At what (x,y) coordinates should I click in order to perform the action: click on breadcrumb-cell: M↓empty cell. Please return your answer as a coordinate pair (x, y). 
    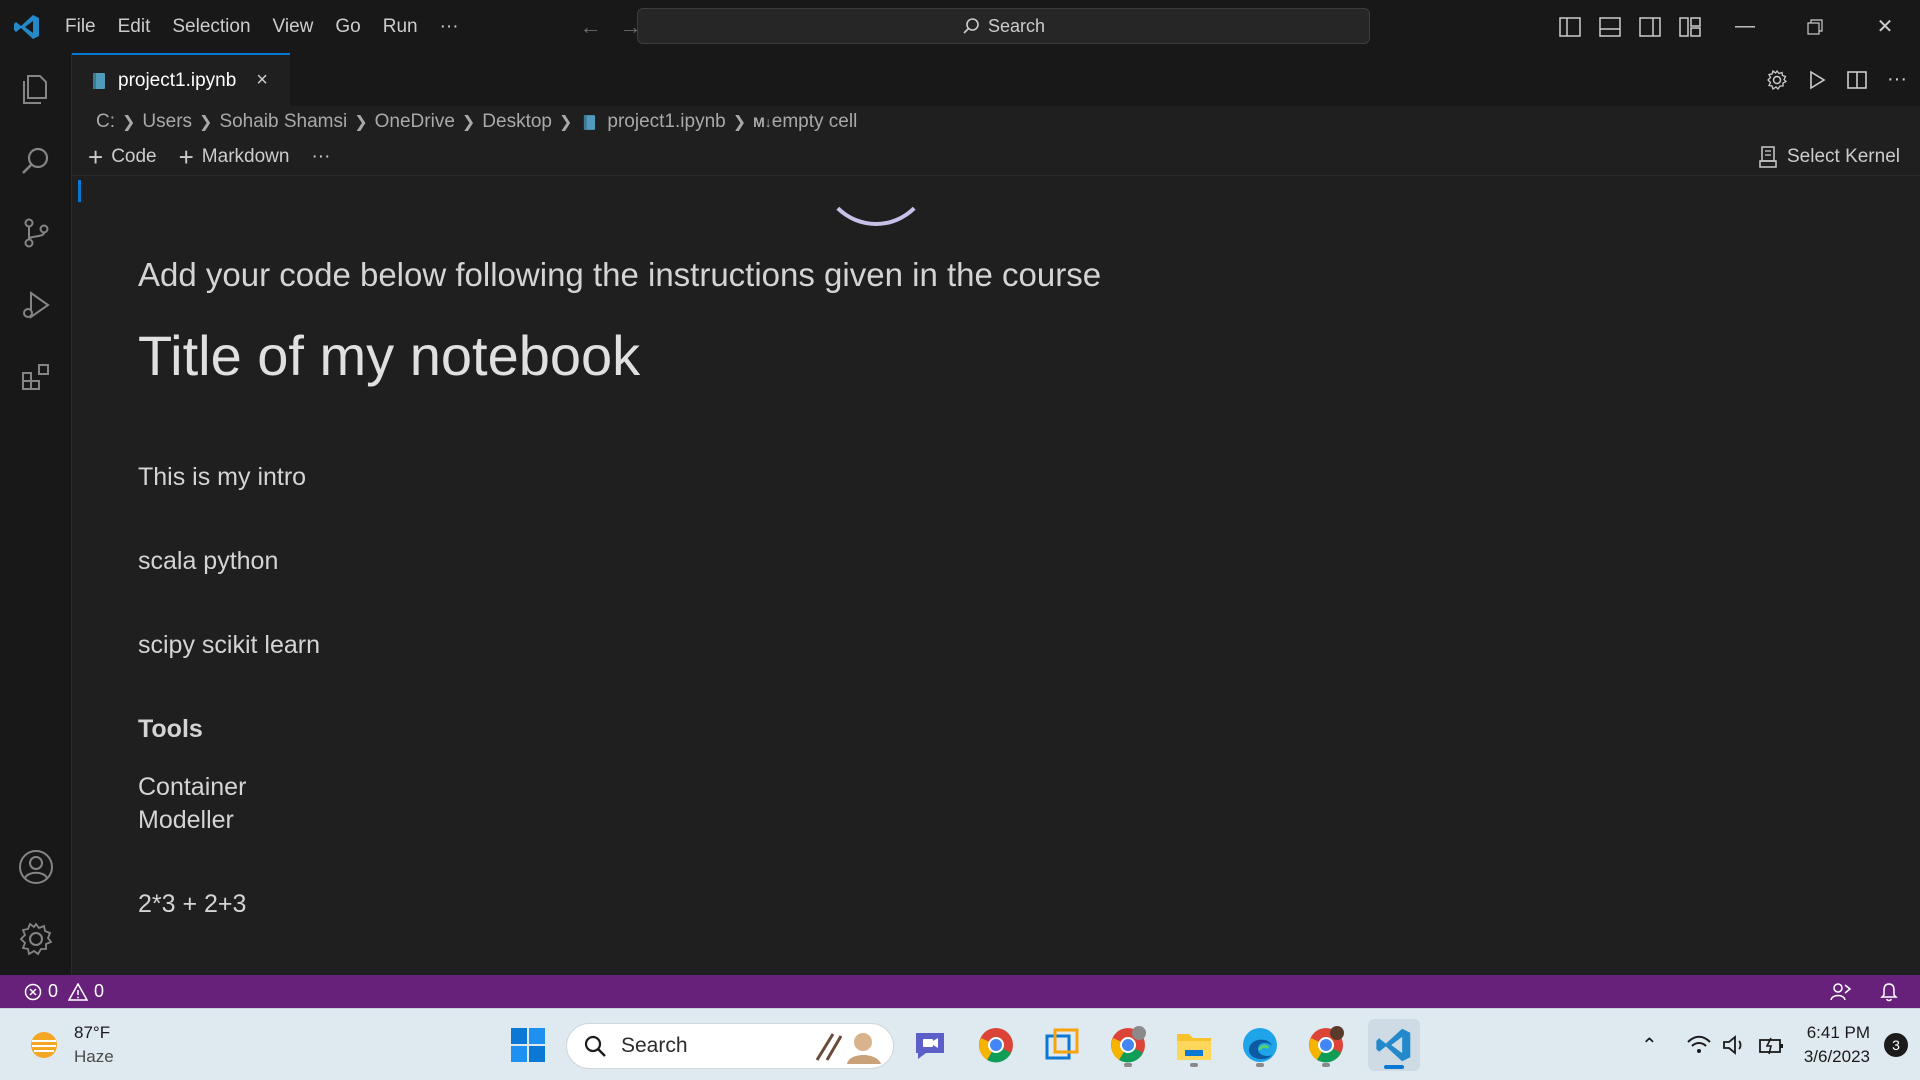
    Looking at the image, I should click on (805, 122).